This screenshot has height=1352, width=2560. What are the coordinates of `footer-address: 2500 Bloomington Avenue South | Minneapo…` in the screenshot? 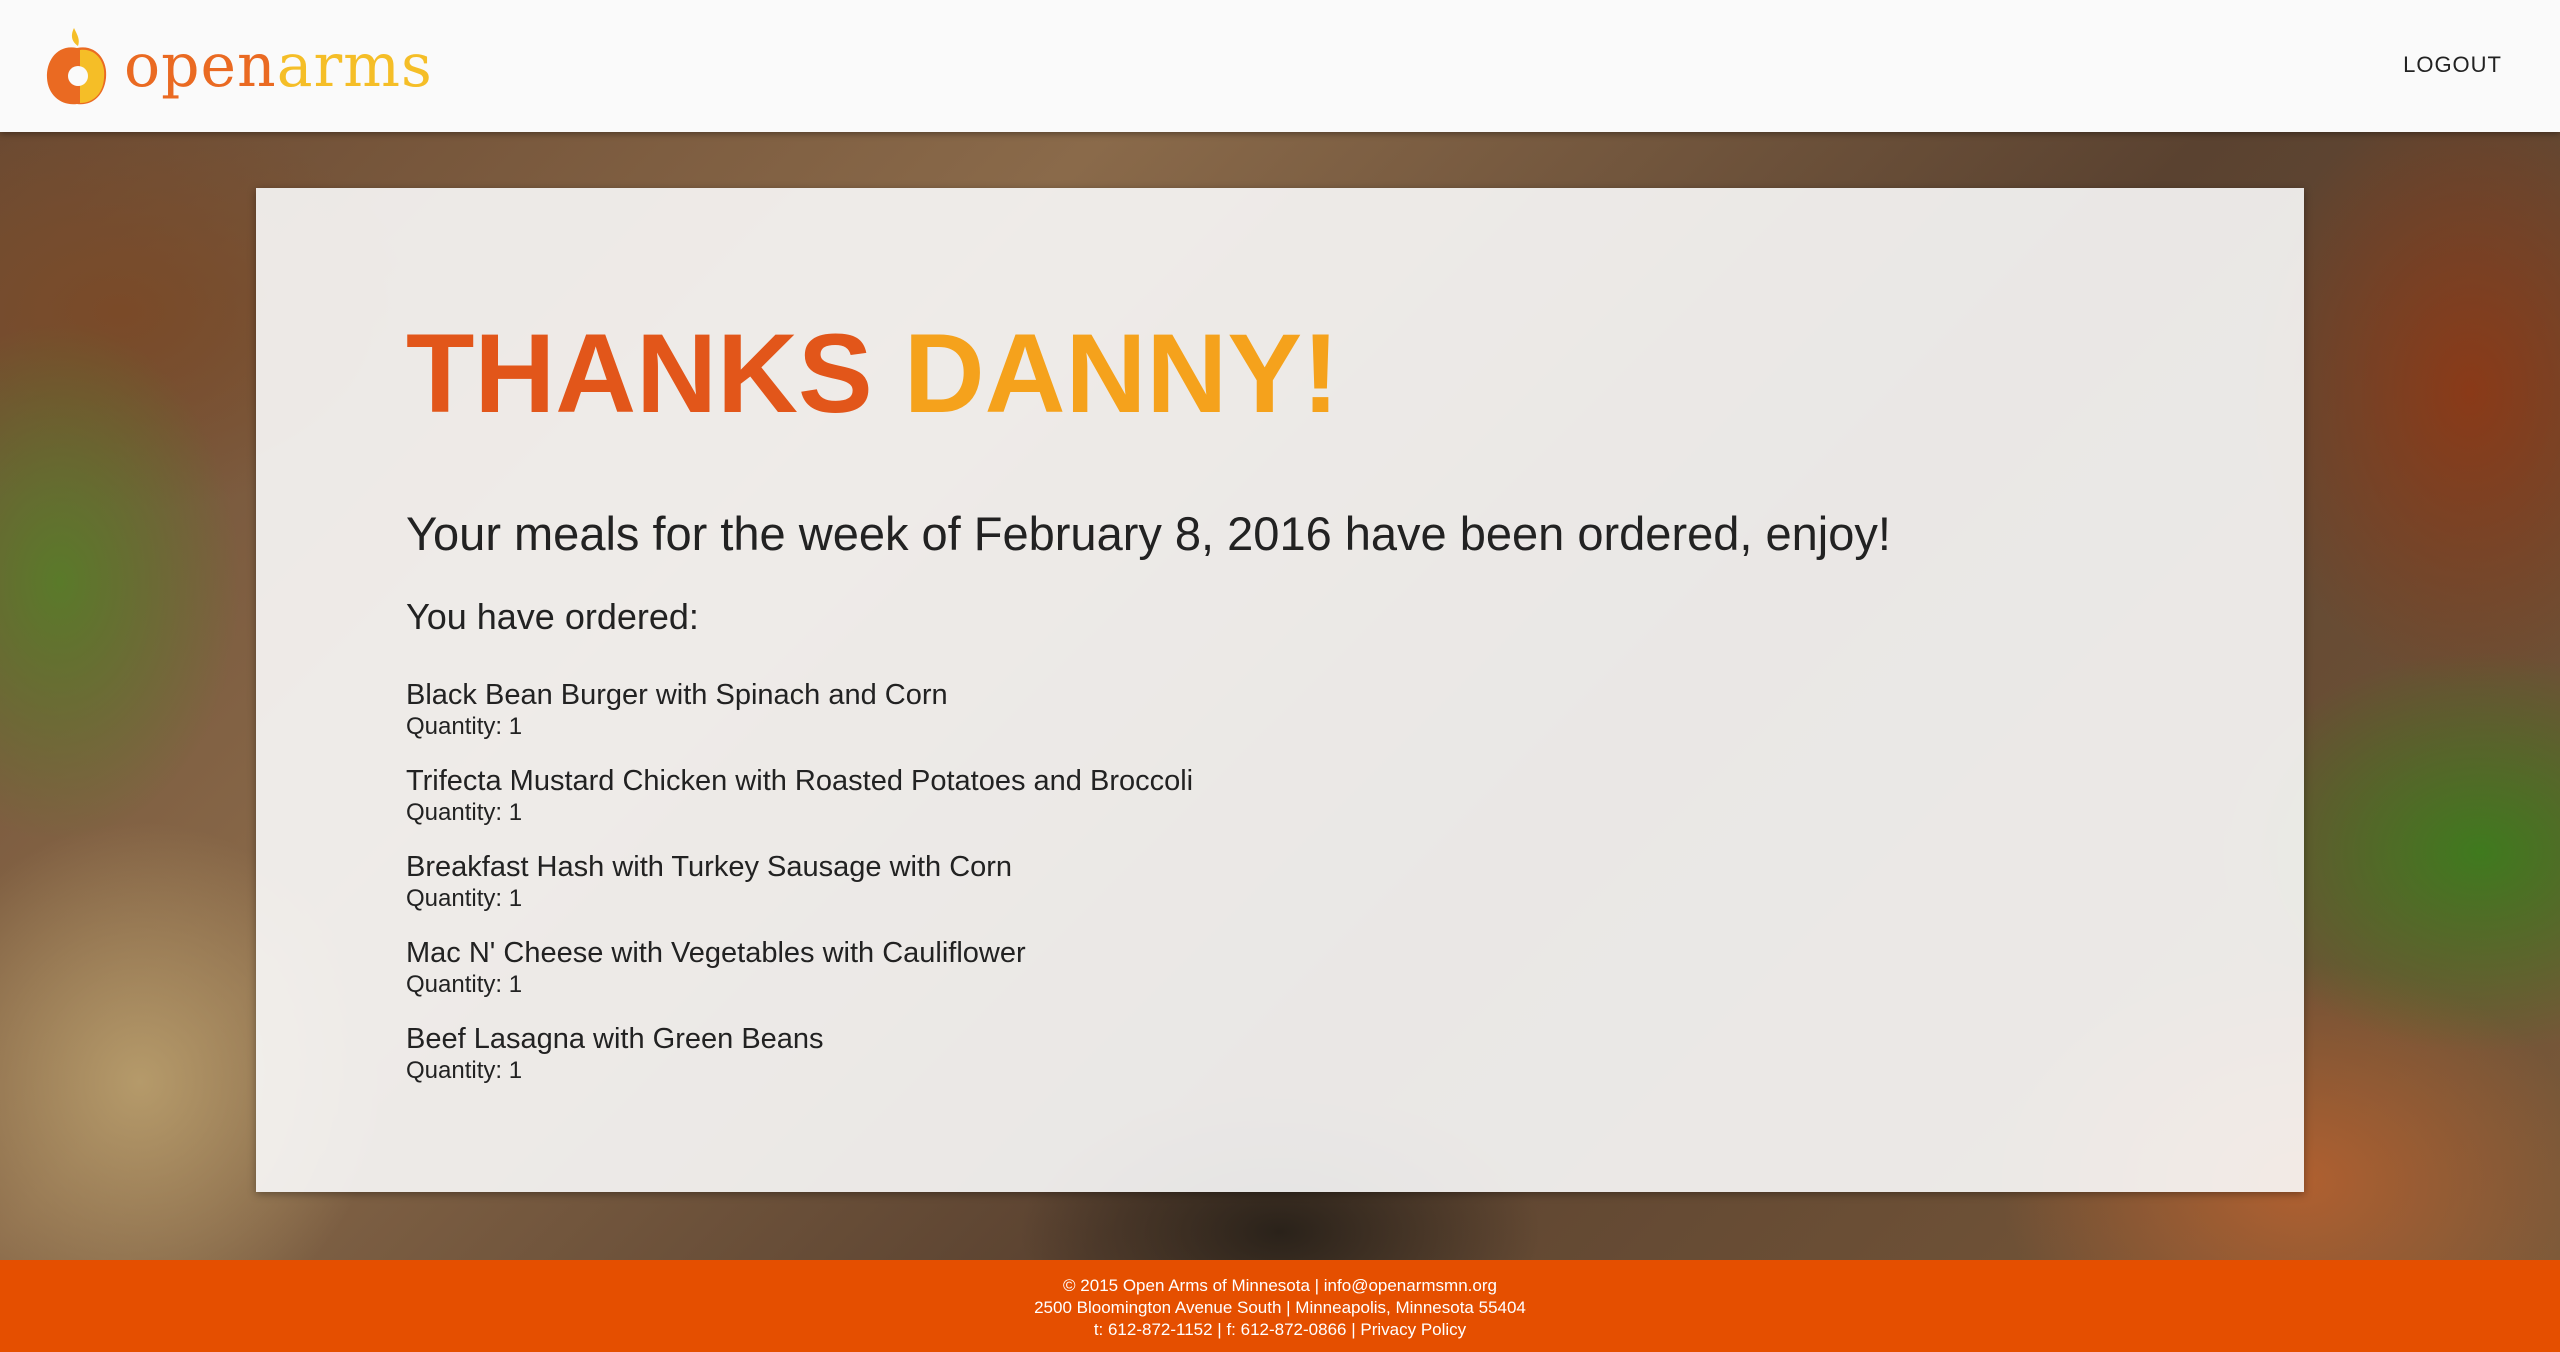 It's located at (1280, 1307).